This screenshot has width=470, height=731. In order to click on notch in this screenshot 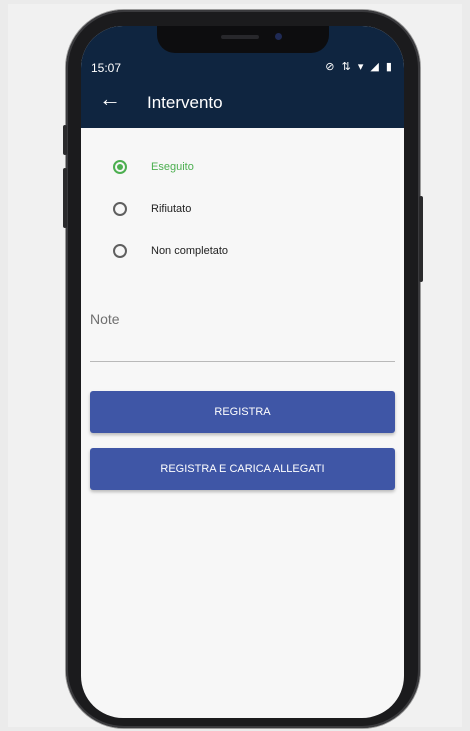, I will do `click(243, 39)`.